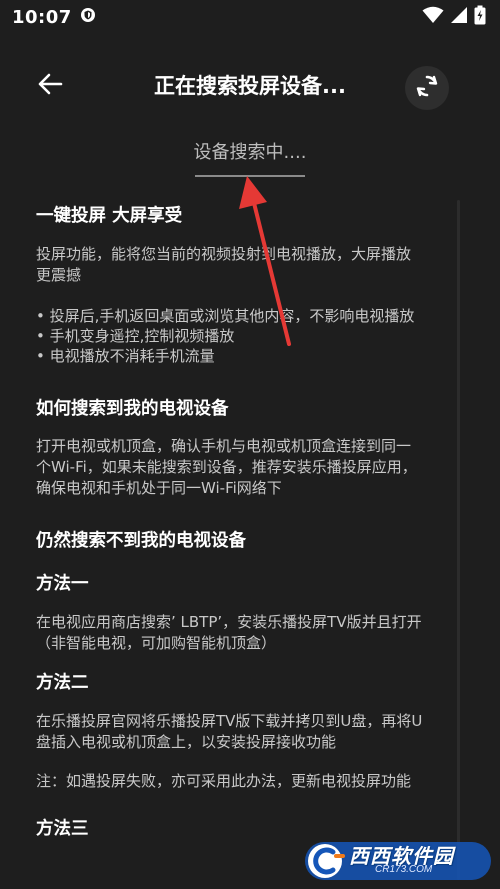  Describe the element at coordinates (109, 216) in the screenshot. I see `section-heading: 一键投屏 大屏享受` at that location.